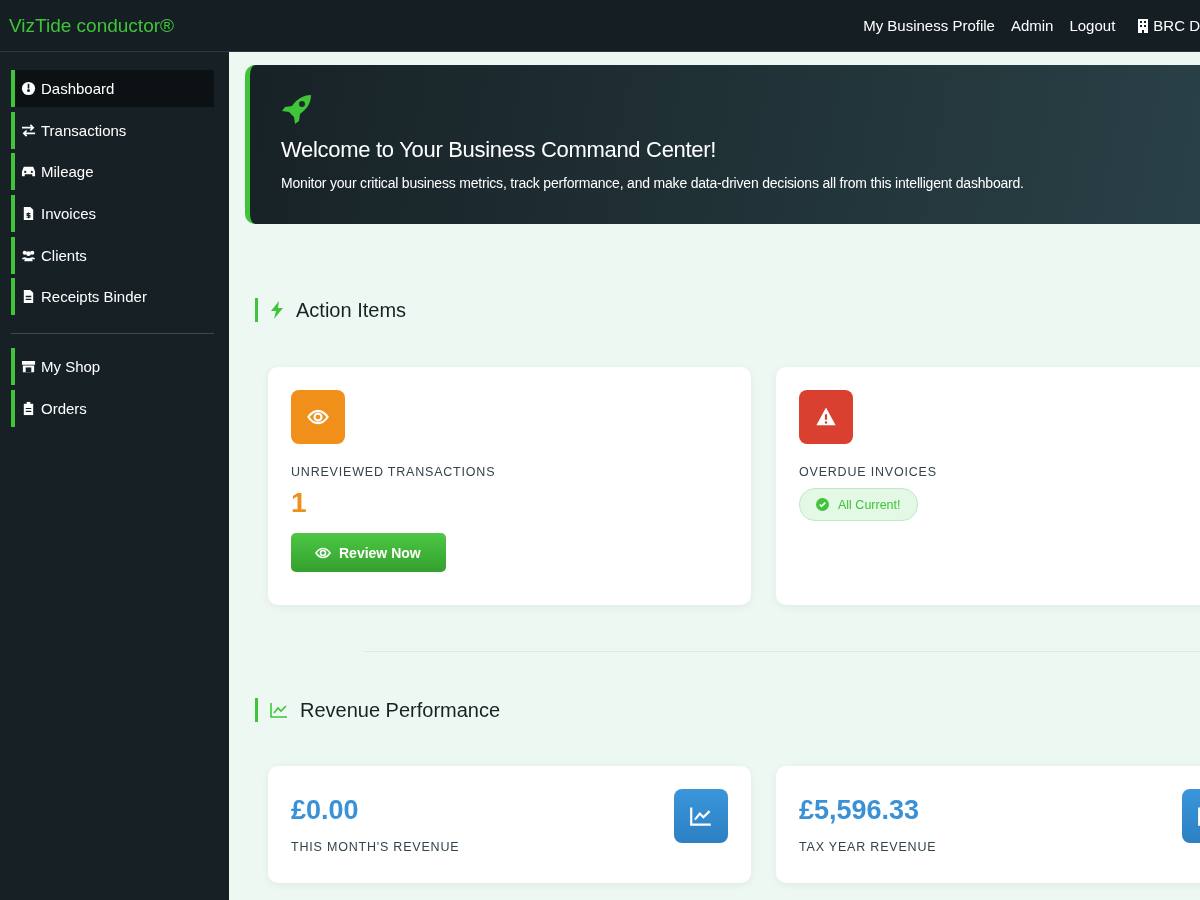 This screenshot has width=1200, height=900. What do you see at coordinates (297, 109) in the screenshot?
I see `rocket-icon` at bounding box center [297, 109].